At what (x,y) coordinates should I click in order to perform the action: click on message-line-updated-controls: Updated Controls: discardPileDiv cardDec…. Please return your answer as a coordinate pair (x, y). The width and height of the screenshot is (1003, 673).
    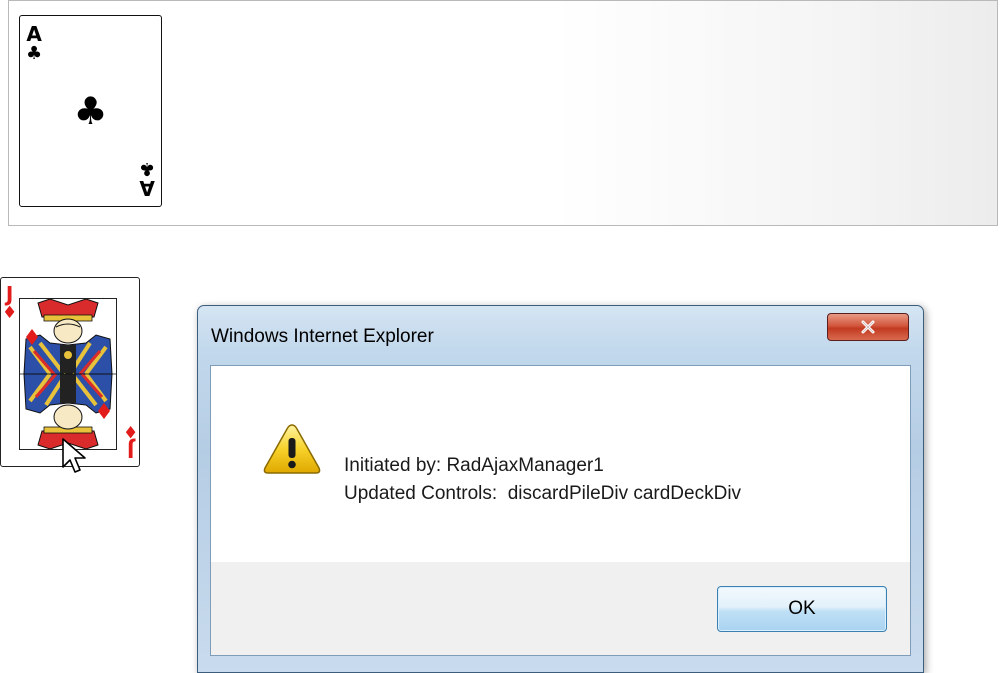
    Looking at the image, I should click on (543, 493).